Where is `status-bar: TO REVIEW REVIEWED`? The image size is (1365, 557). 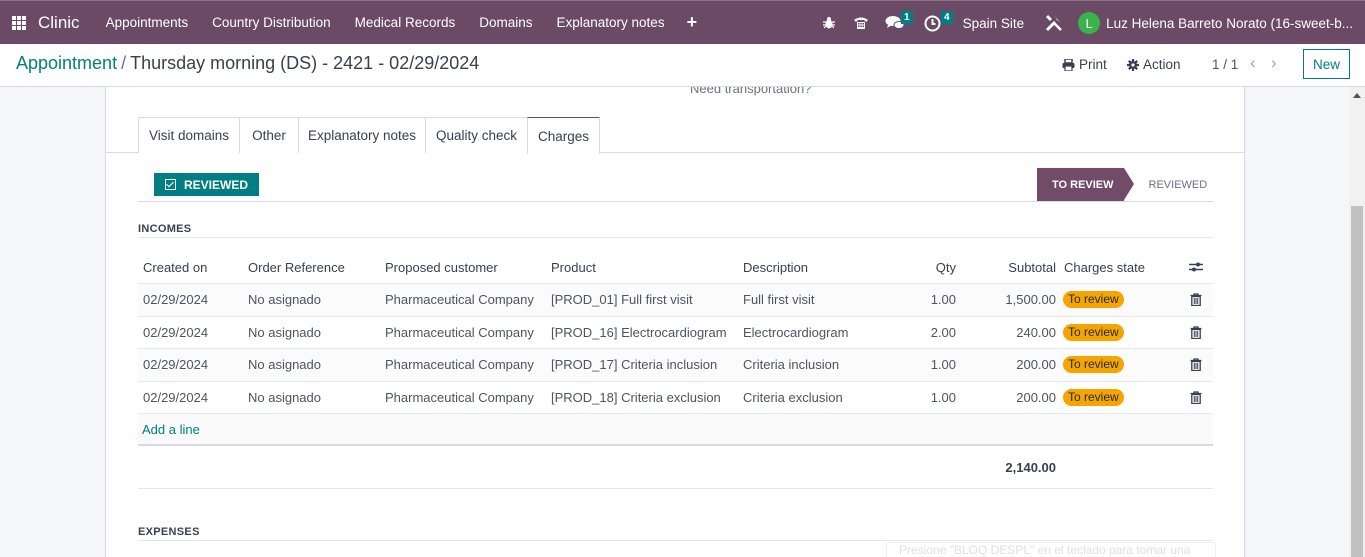 status-bar: TO REVIEW REVIEWED is located at coordinates (1122, 184).